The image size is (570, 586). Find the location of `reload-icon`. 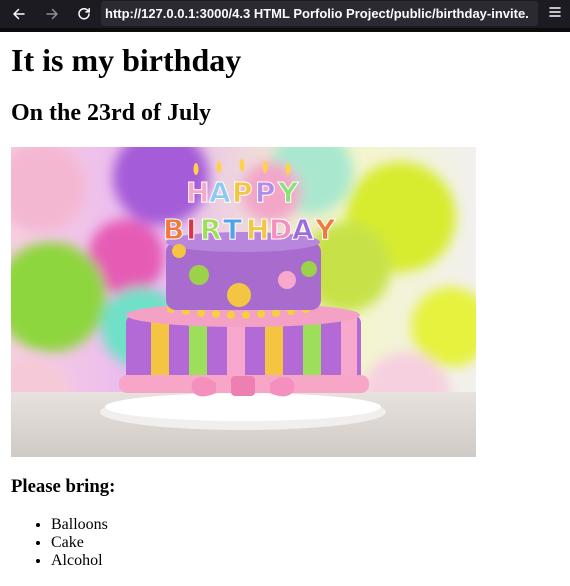

reload-icon is located at coordinates (84, 14).